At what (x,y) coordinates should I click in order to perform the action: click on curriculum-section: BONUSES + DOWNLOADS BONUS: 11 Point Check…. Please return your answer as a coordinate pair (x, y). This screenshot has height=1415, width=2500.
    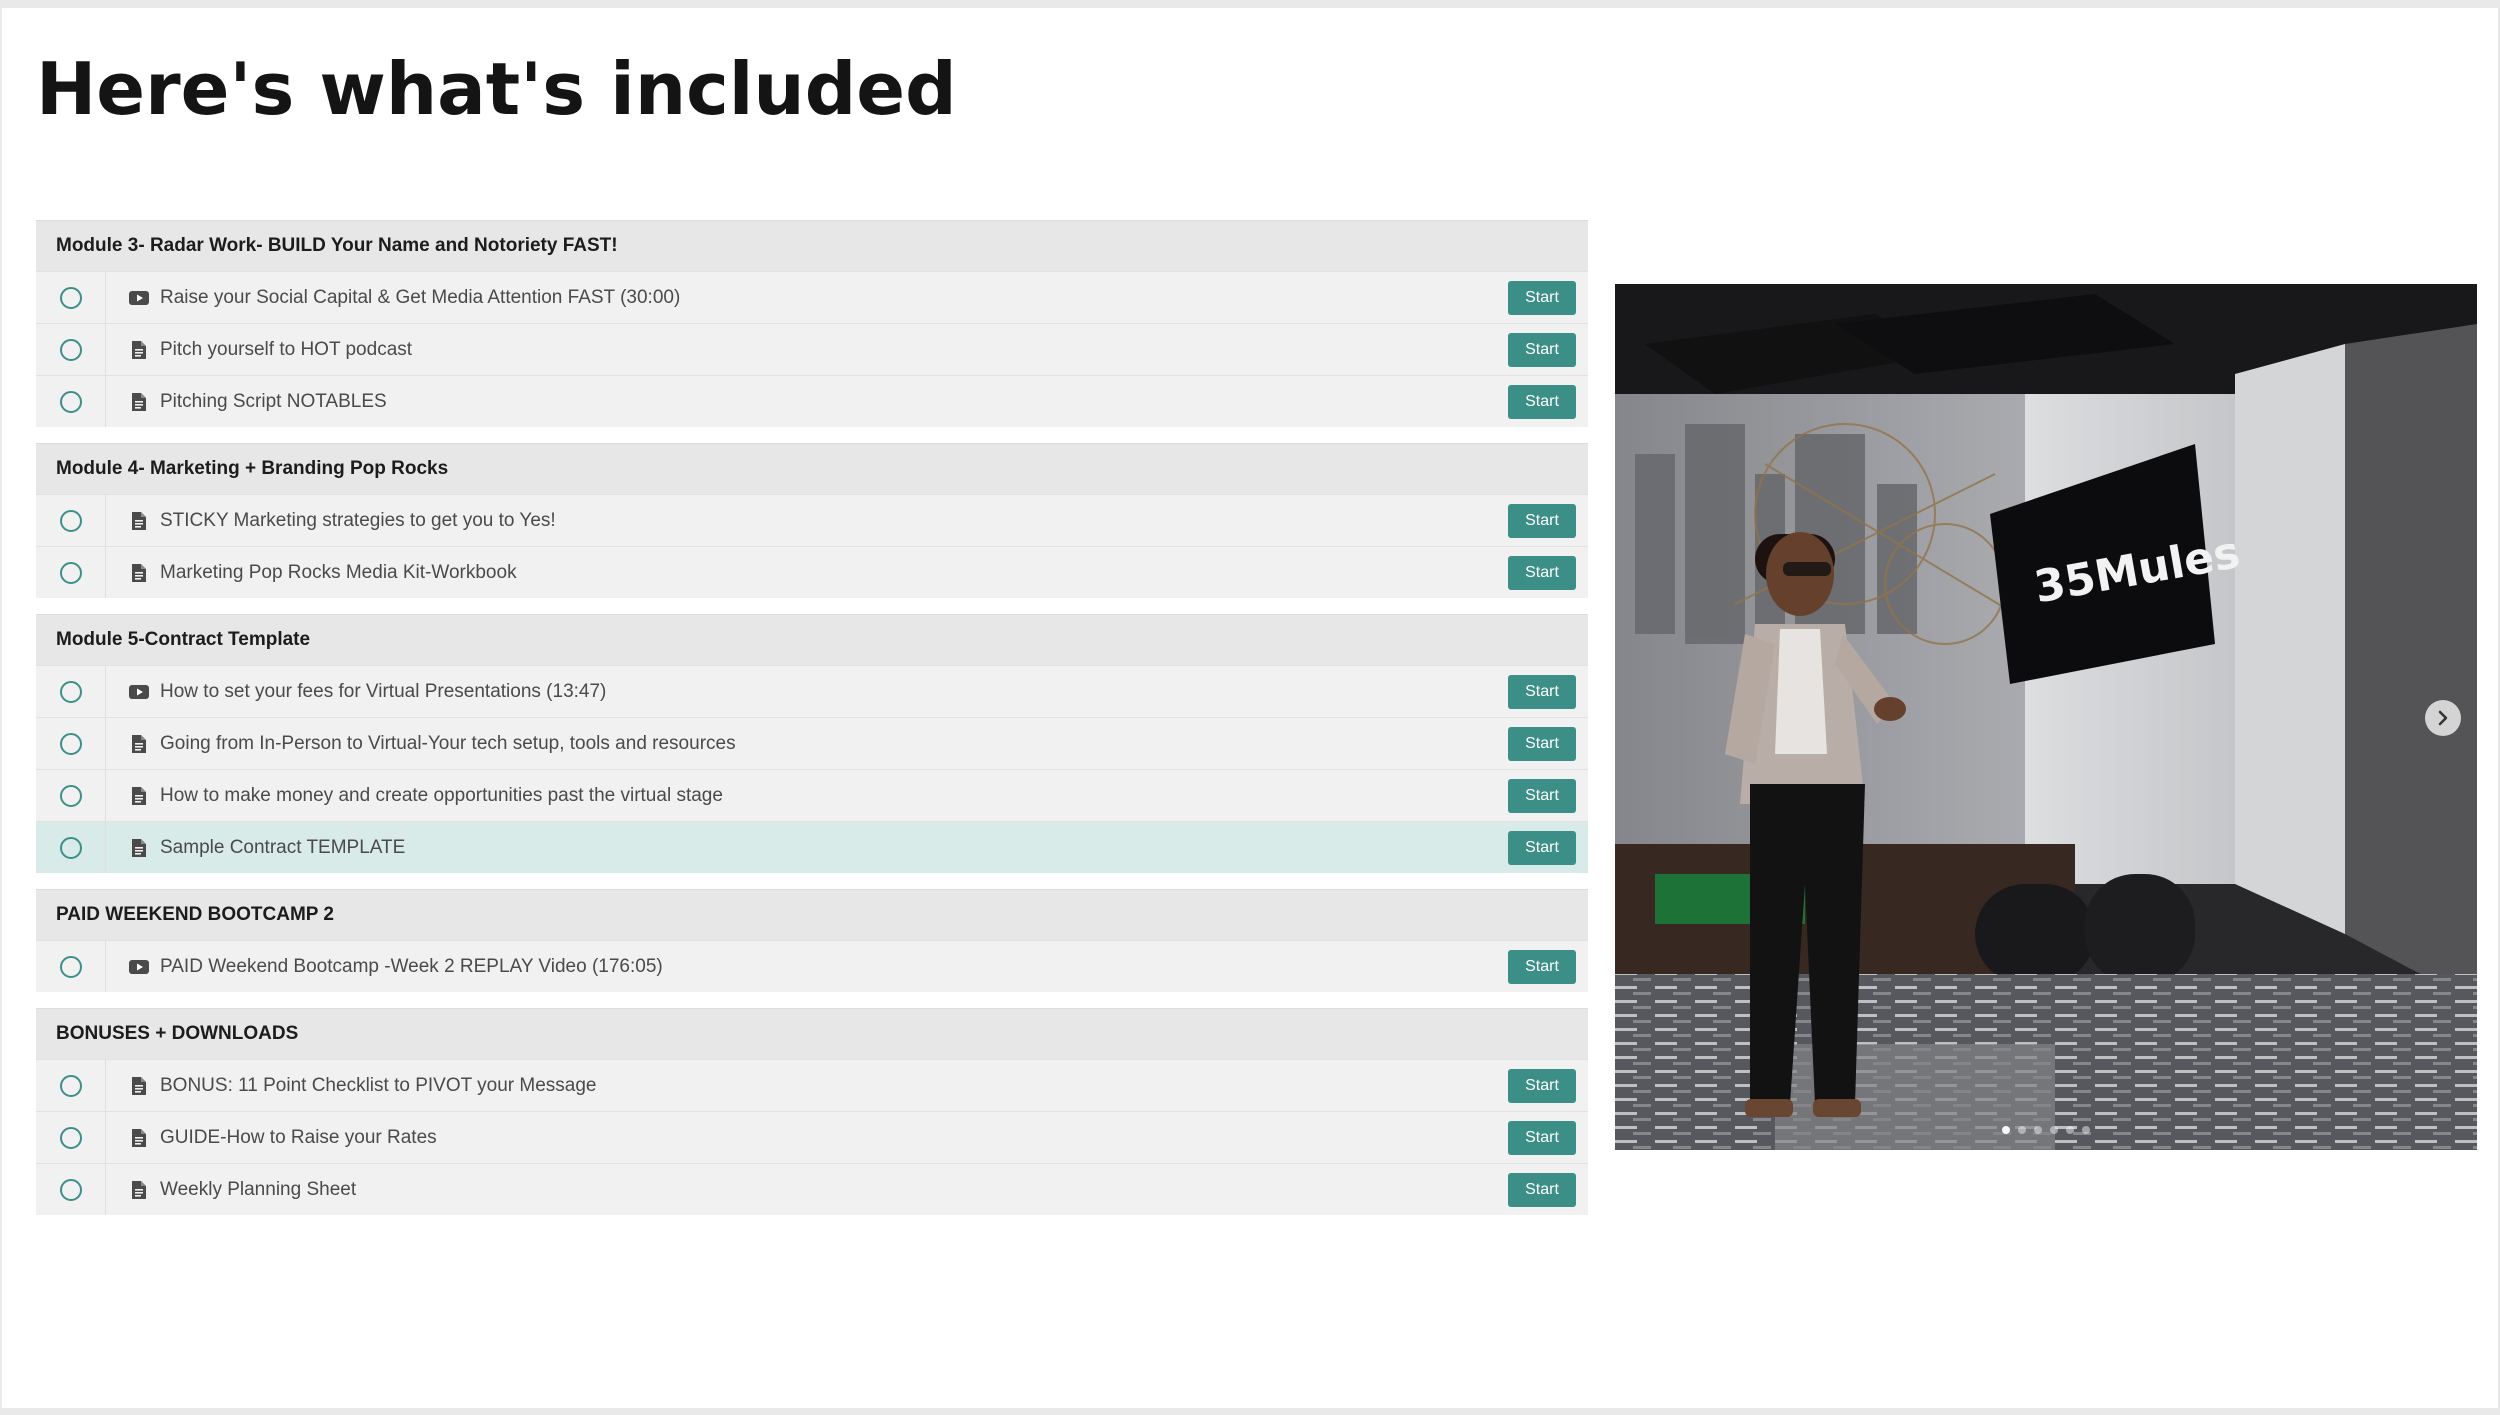
    Looking at the image, I should click on (812, 1111).